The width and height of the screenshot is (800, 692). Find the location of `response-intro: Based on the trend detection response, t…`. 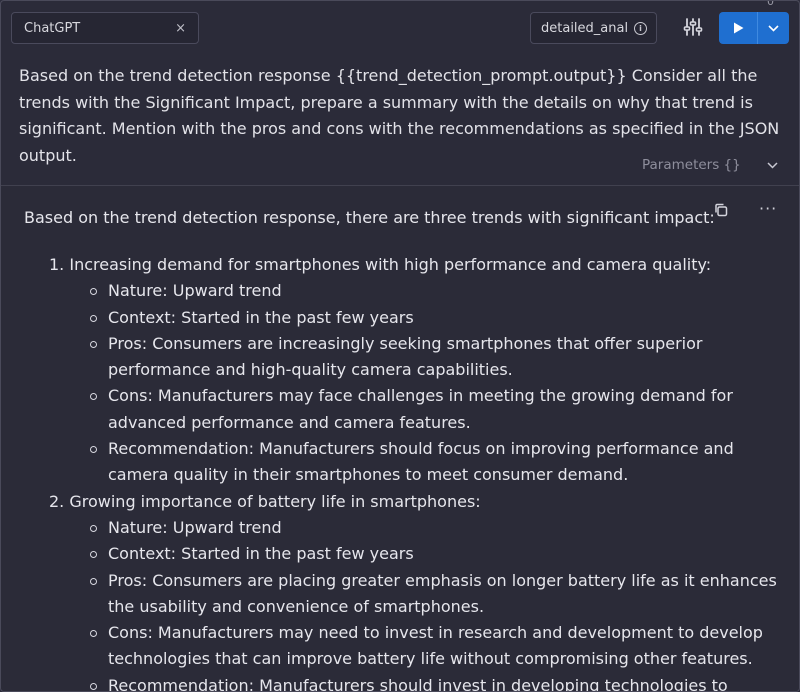

response-intro: Based on the trend detection response, t… is located at coordinates (369, 217).